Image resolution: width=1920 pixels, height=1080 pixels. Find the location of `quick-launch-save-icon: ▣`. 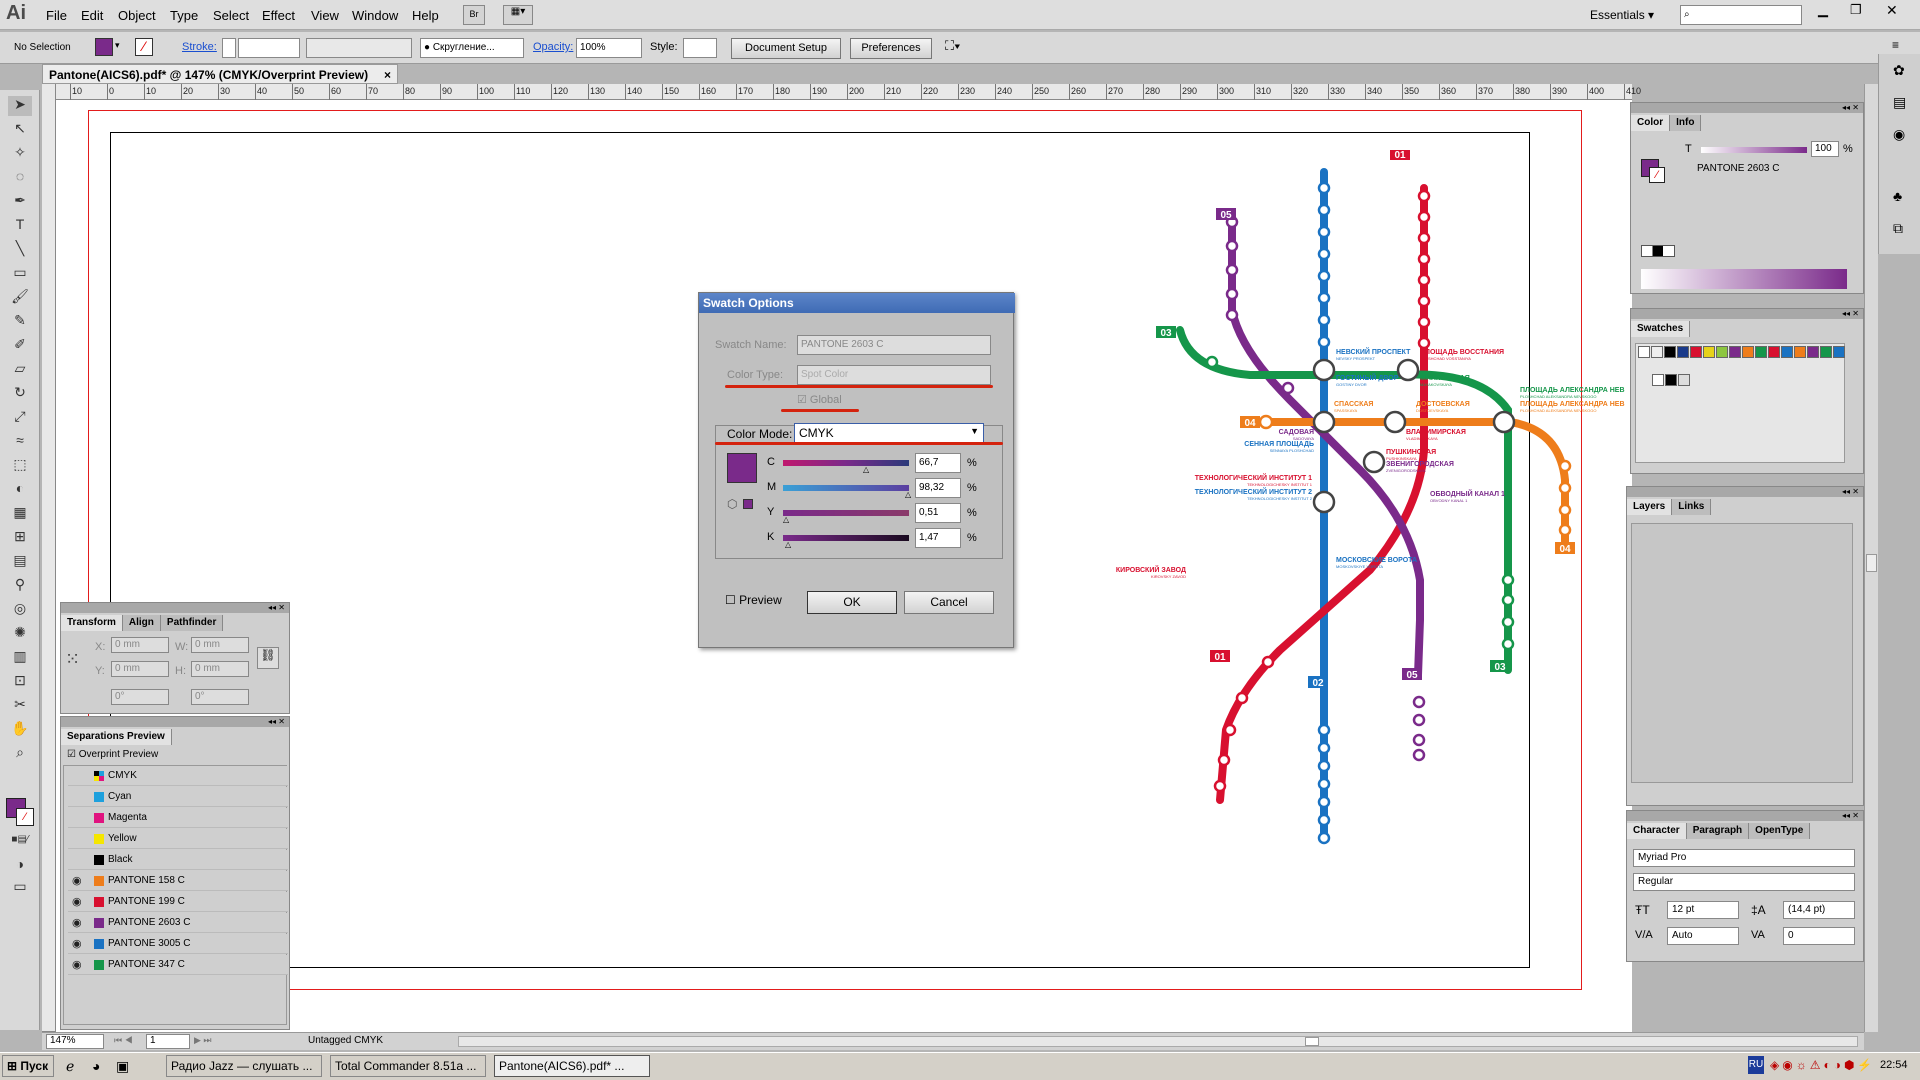

quick-launch-save-icon: ▣ is located at coordinates (122, 1066).